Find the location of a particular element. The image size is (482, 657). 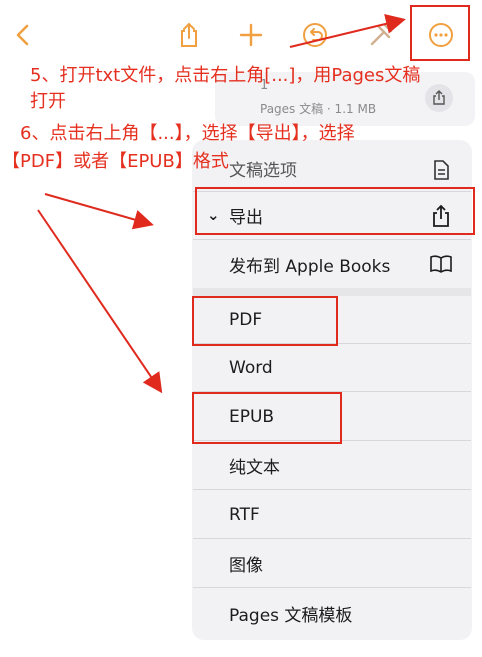

highlight-more-button is located at coordinates (440, 33).